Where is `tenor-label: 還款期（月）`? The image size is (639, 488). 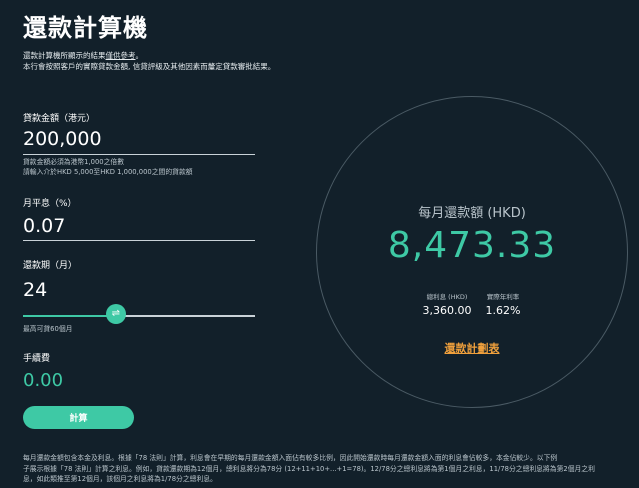
tenor-label: 還款期（月） is located at coordinates (50, 266).